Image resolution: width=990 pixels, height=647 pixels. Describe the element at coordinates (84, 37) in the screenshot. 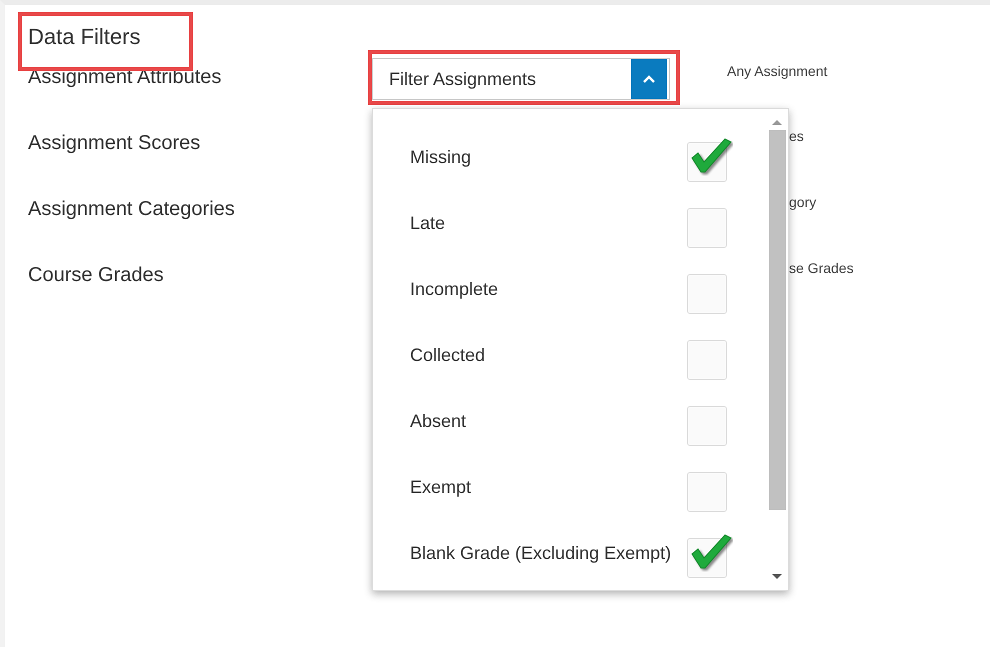

I see `page-title: Data Filters` at that location.